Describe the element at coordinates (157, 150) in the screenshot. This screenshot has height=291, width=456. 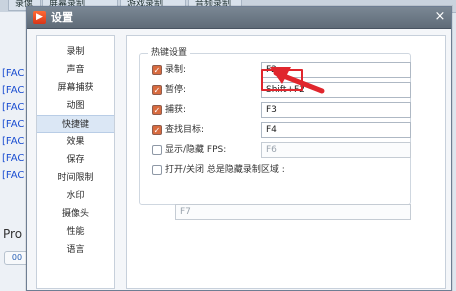
I see `fps-hotkey-checkbox` at that location.